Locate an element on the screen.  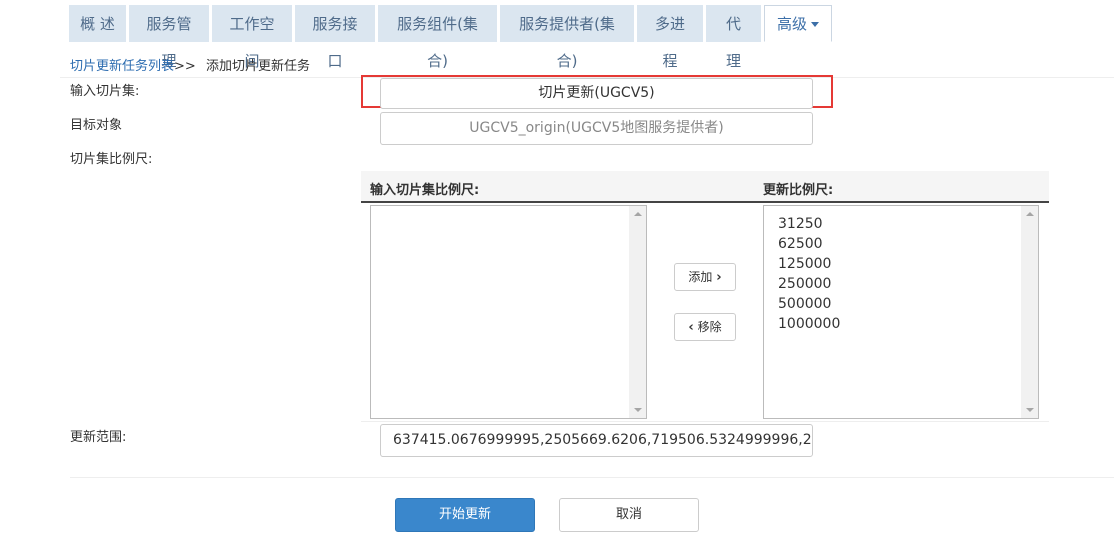
tab-service-management: 服务管理 is located at coordinates (169, 37).